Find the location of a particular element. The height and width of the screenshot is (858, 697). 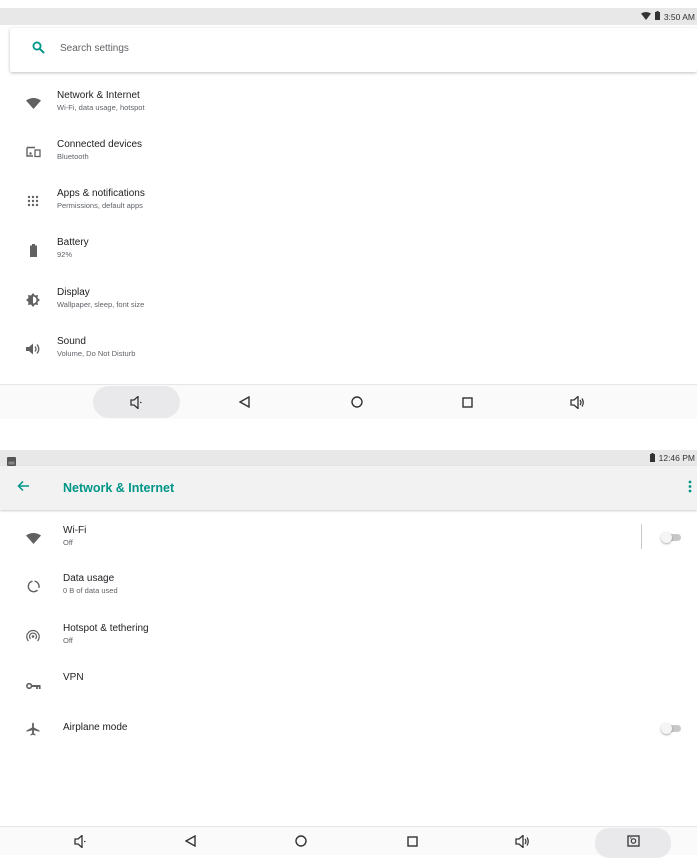

apps-icon is located at coordinates (33, 201).